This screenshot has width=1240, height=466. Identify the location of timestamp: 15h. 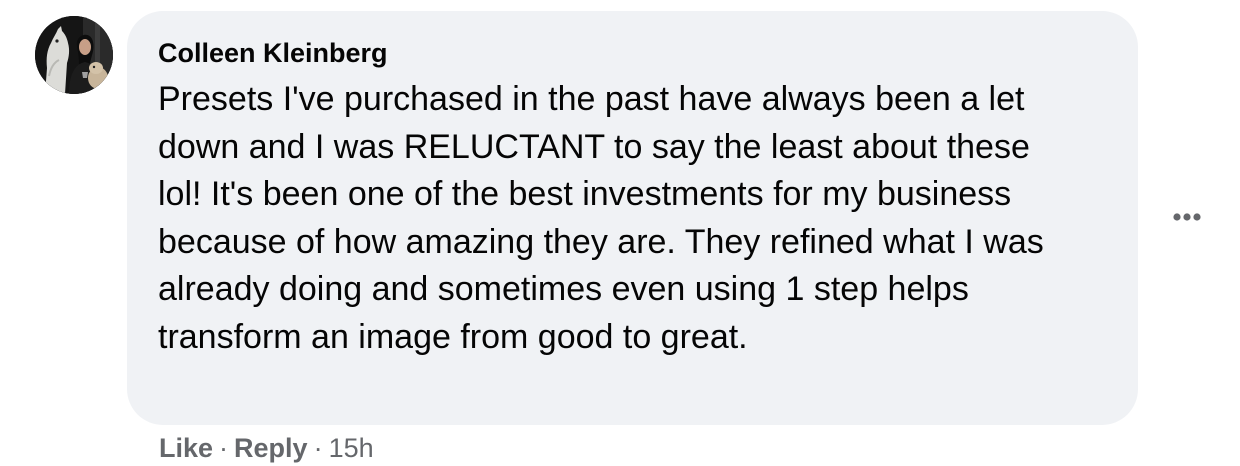
(351, 448).